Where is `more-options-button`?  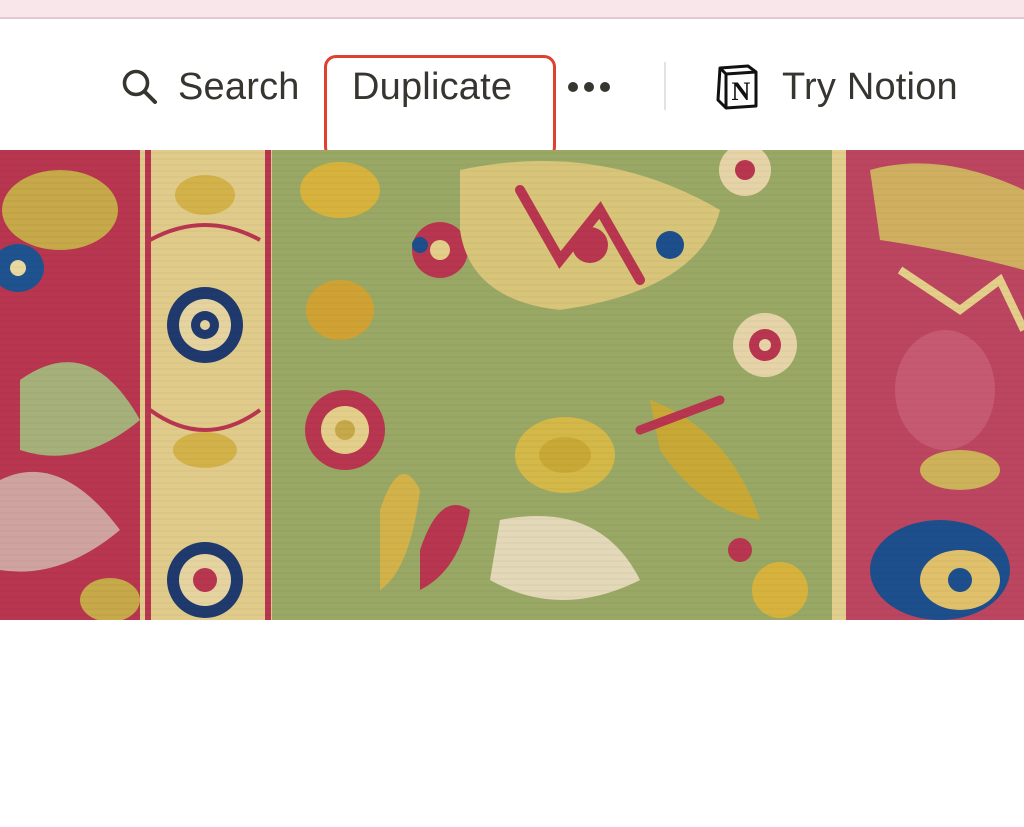
more-options-button is located at coordinates (589, 87).